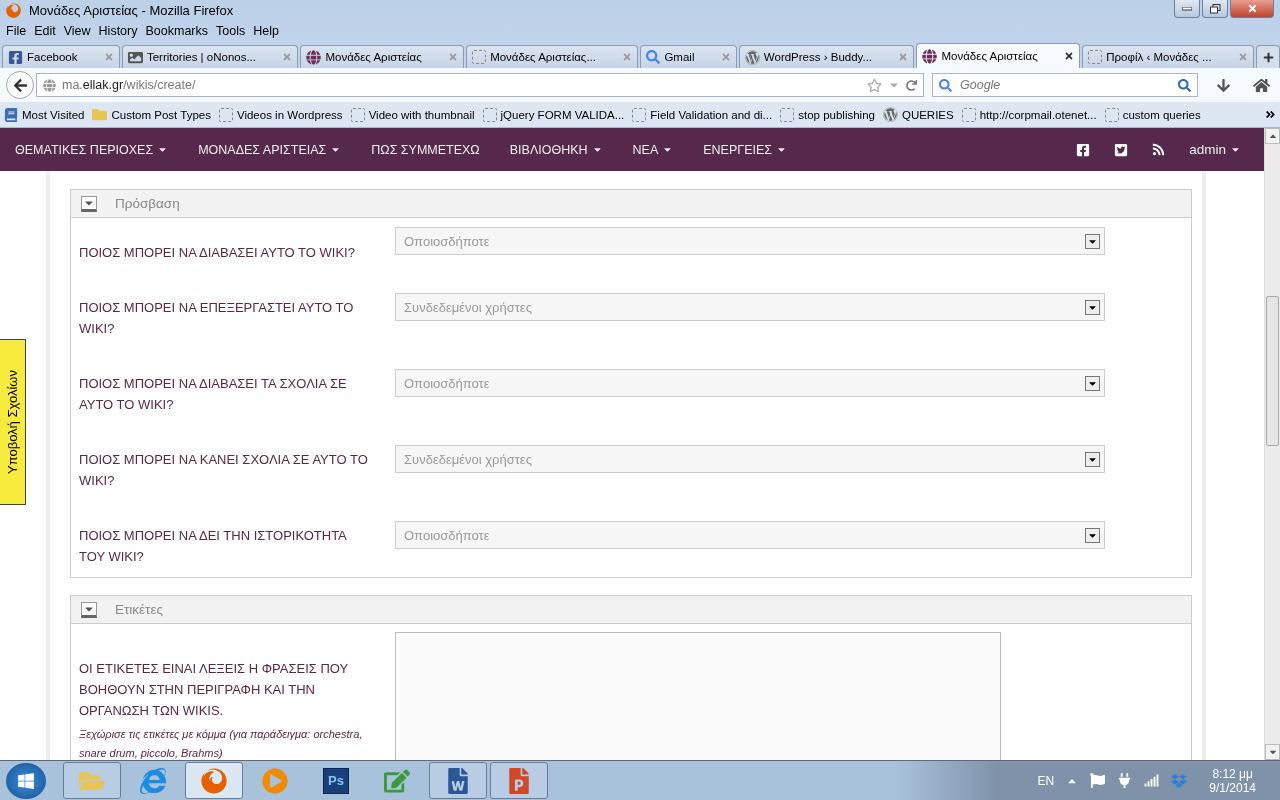 Image resolution: width=1280 pixels, height=800 pixels. I want to click on taskbar-app: Ps, so click(336, 780).